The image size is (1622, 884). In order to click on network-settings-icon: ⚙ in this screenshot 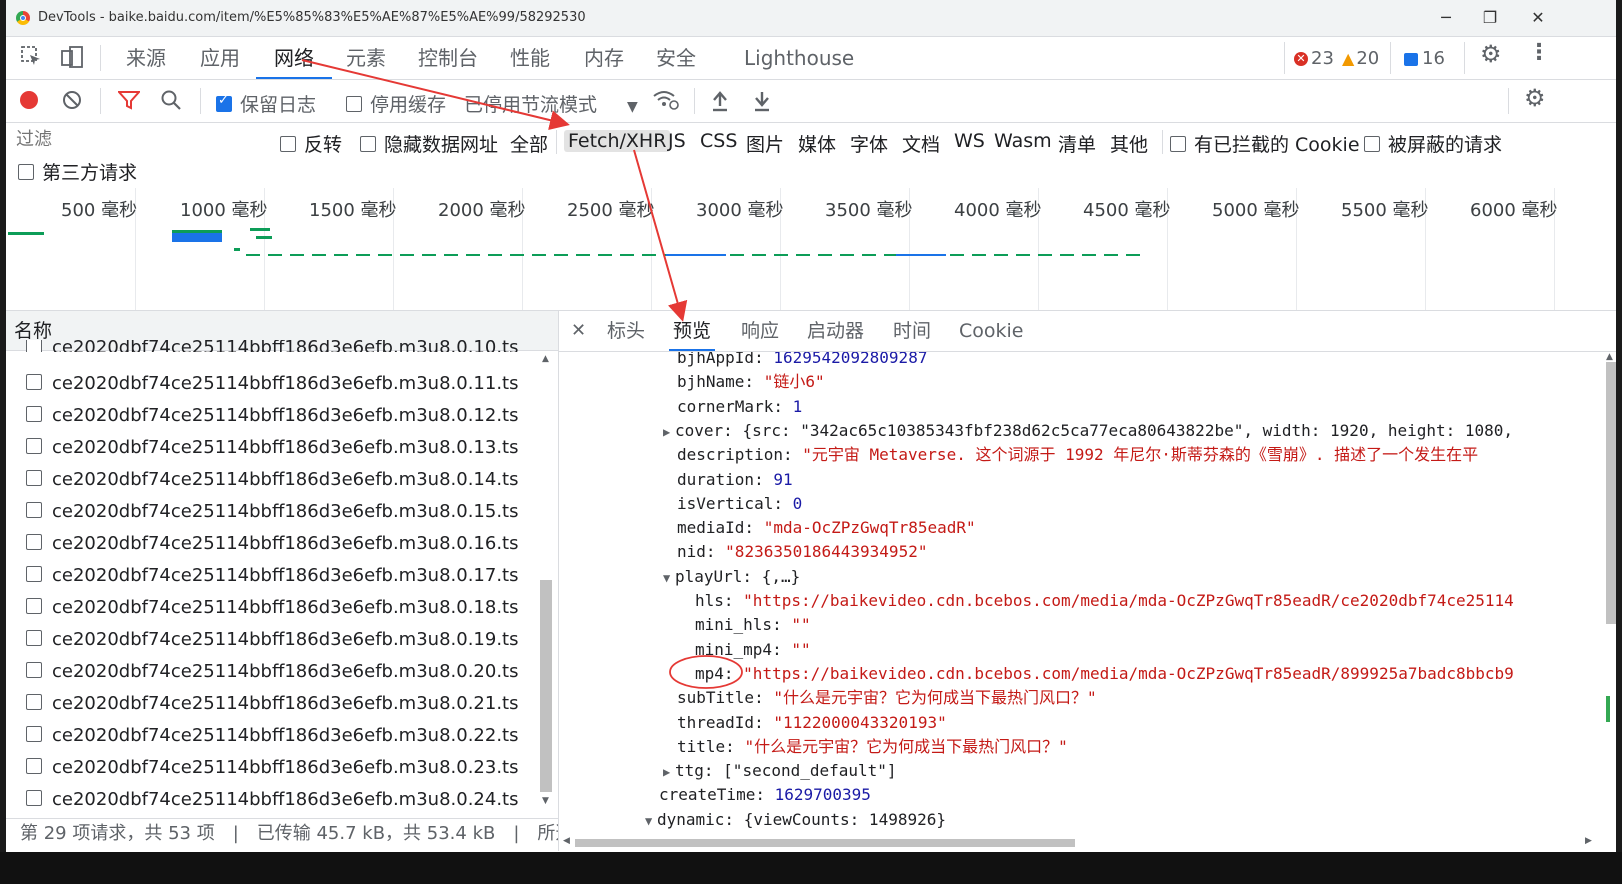, I will do `click(1535, 98)`.